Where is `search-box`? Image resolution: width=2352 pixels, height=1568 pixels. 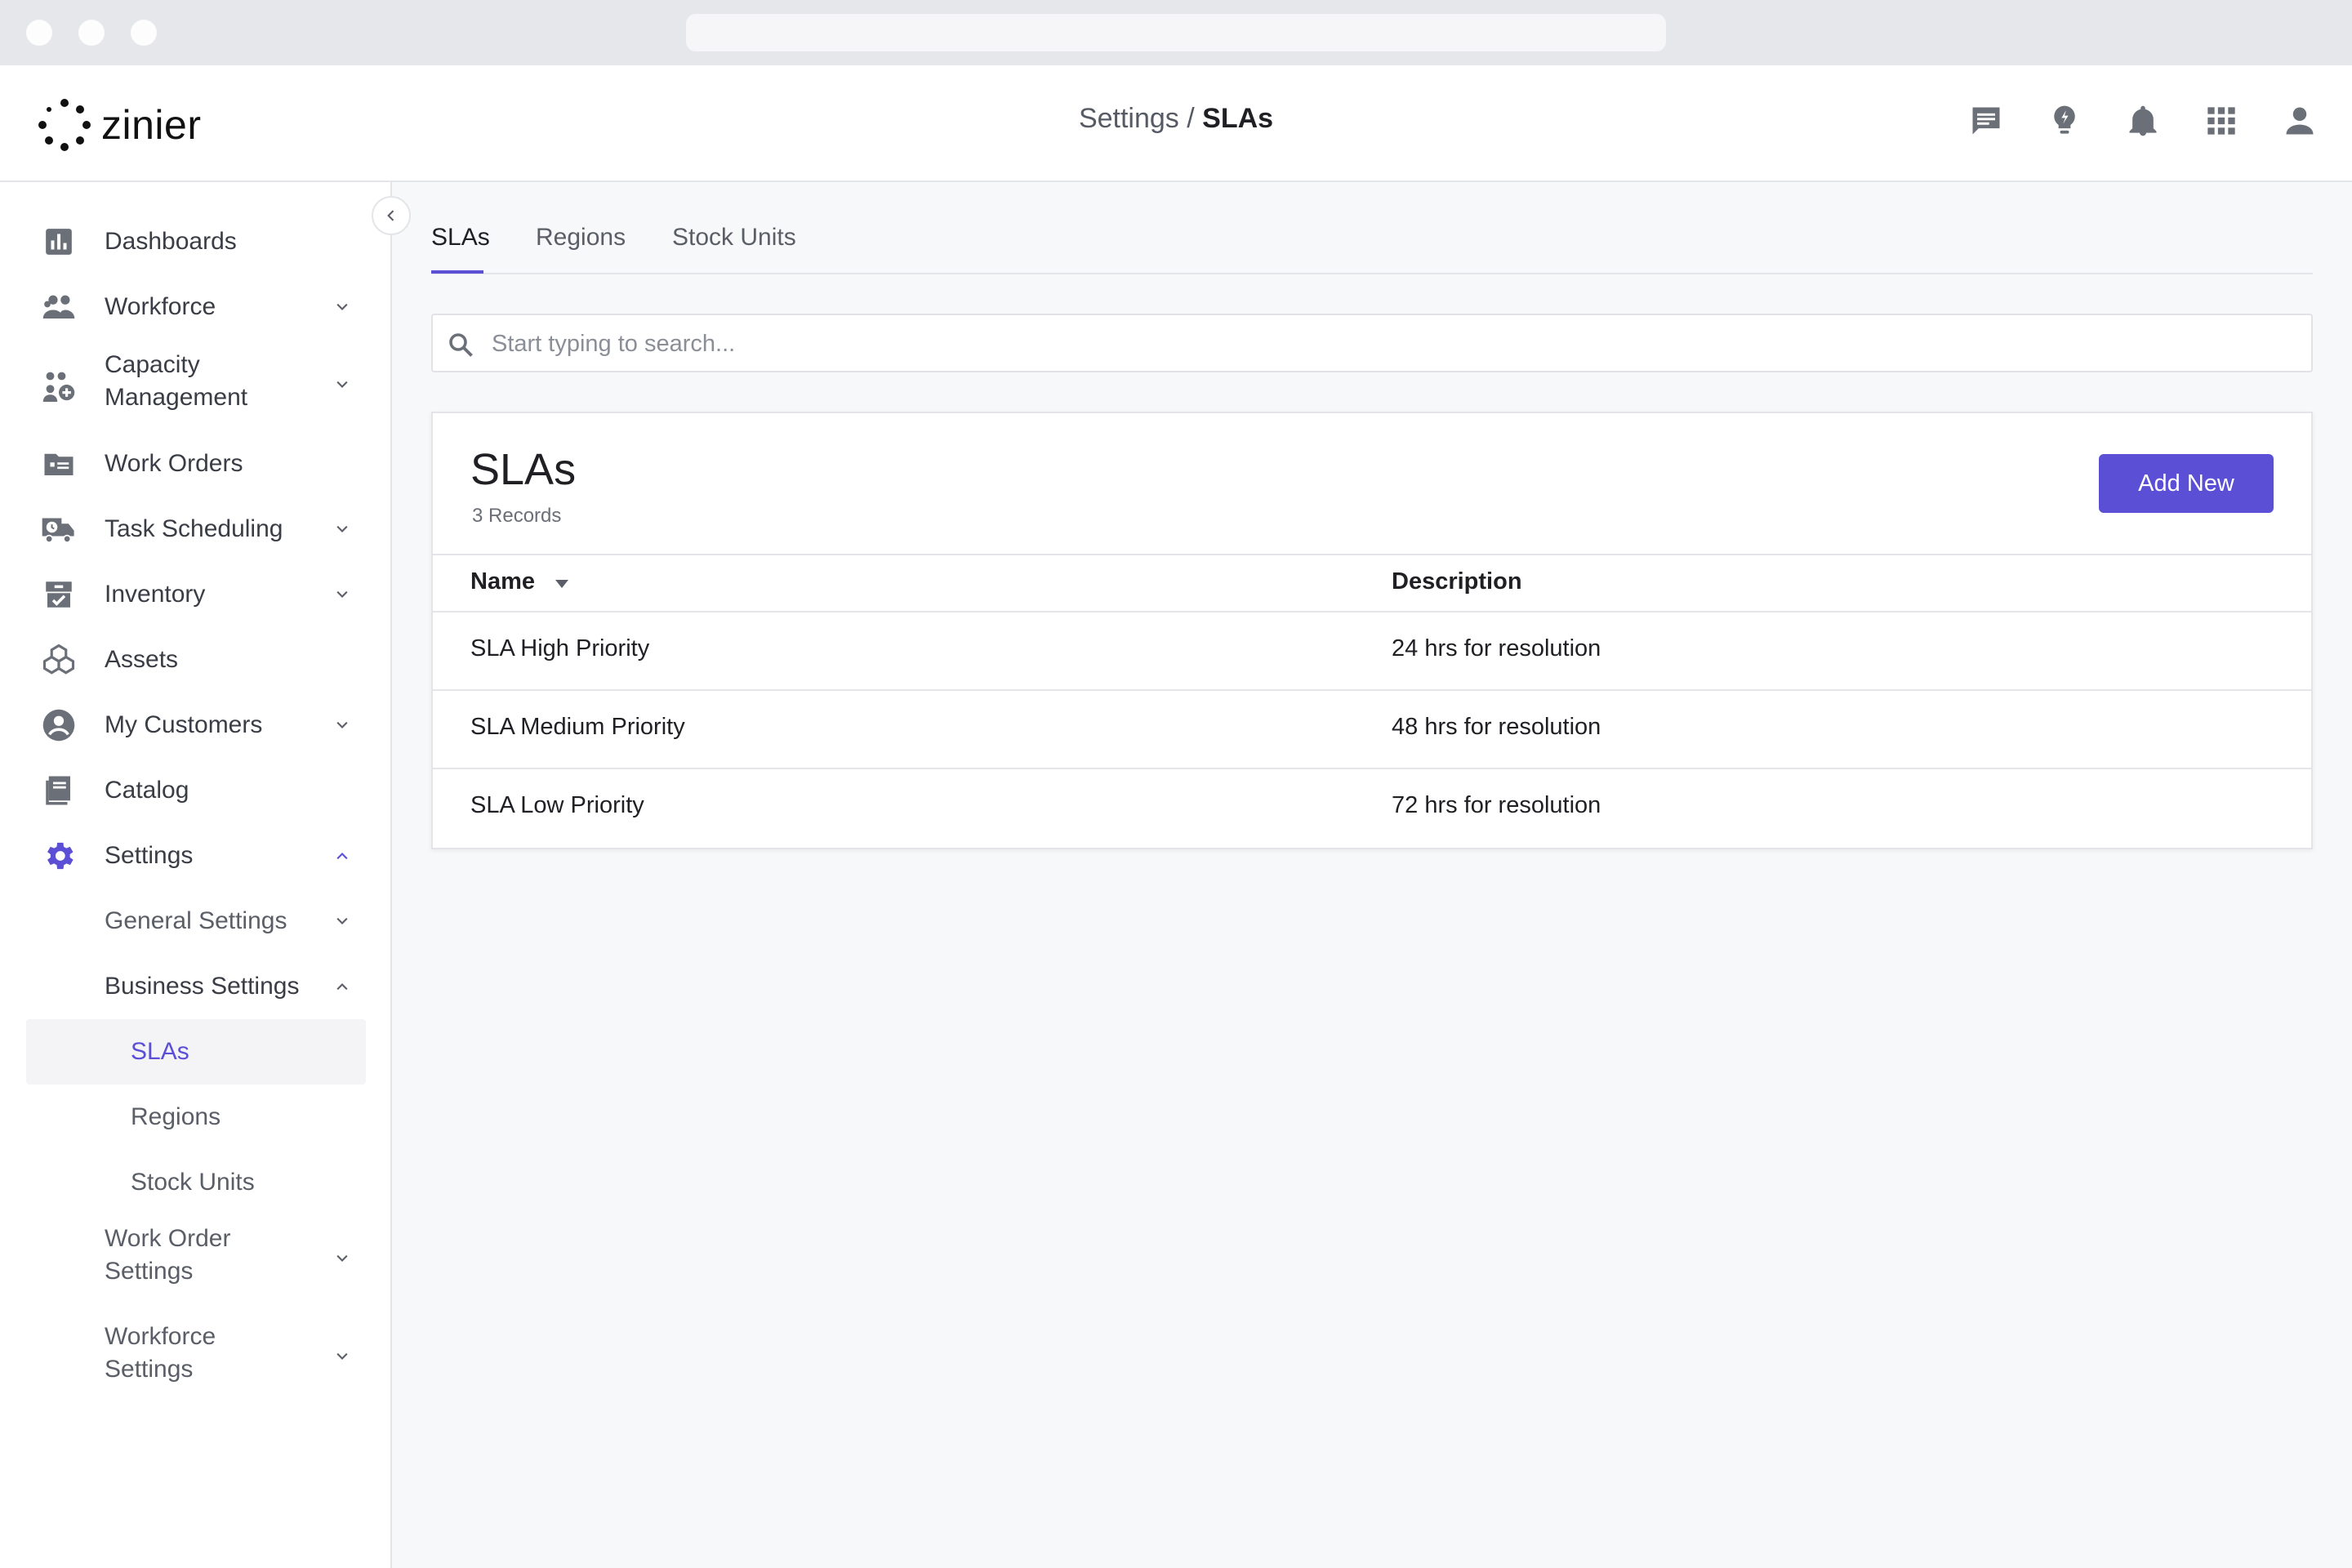 search-box is located at coordinates (1372, 343).